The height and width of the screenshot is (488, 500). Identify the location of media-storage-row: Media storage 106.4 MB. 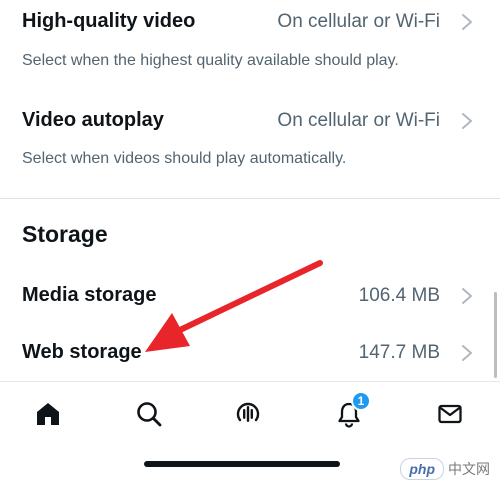
(248, 295).